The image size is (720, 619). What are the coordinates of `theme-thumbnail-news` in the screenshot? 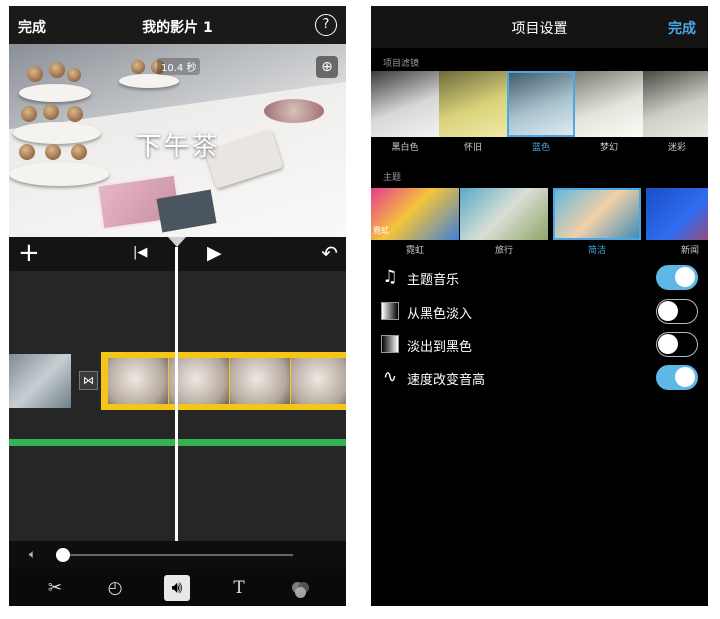 It's located at (677, 214).